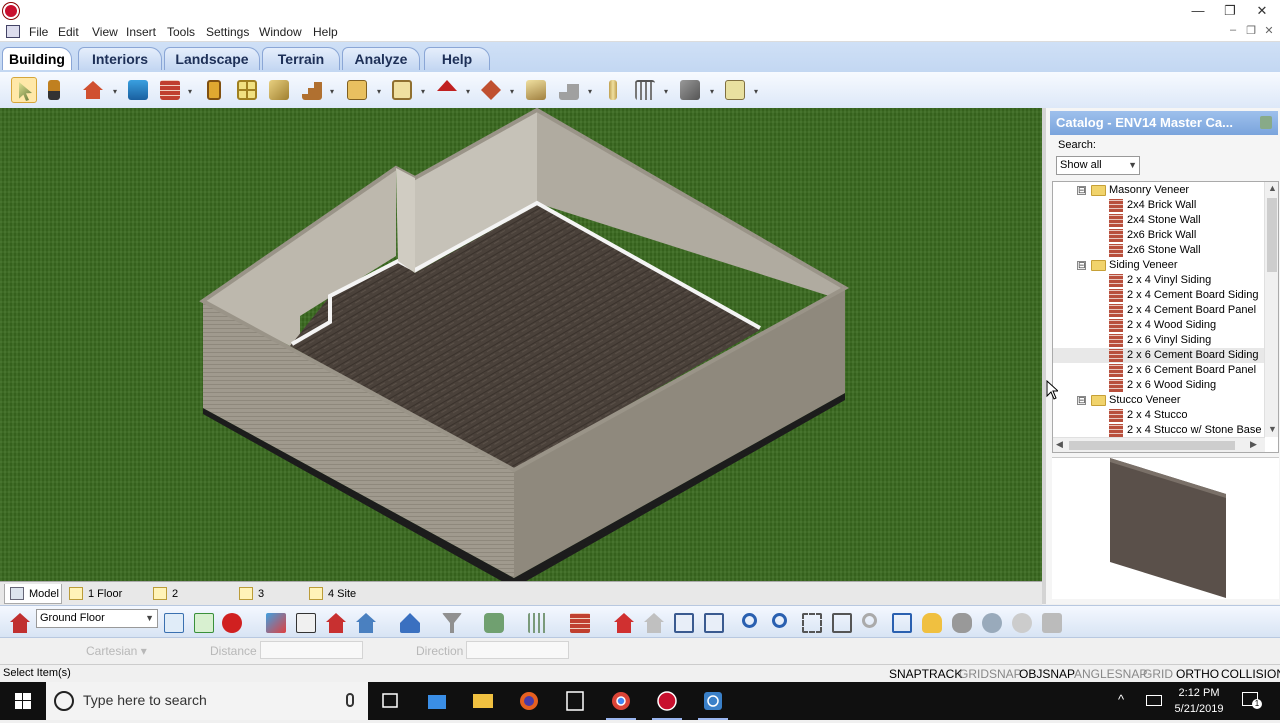 This screenshot has height=723, width=1280. What do you see at coordinates (1022, 623) in the screenshot?
I see `fly-icon` at bounding box center [1022, 623].